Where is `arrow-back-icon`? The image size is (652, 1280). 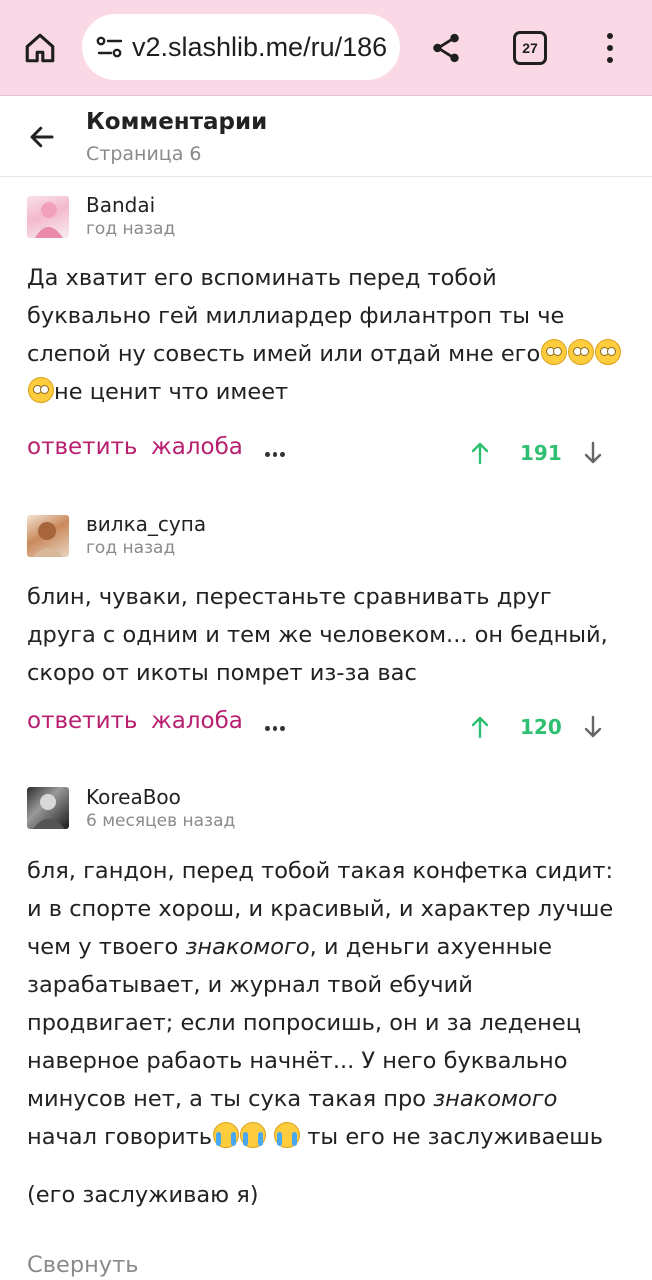 arrow-back-icon is located at coordinates (42, 137).